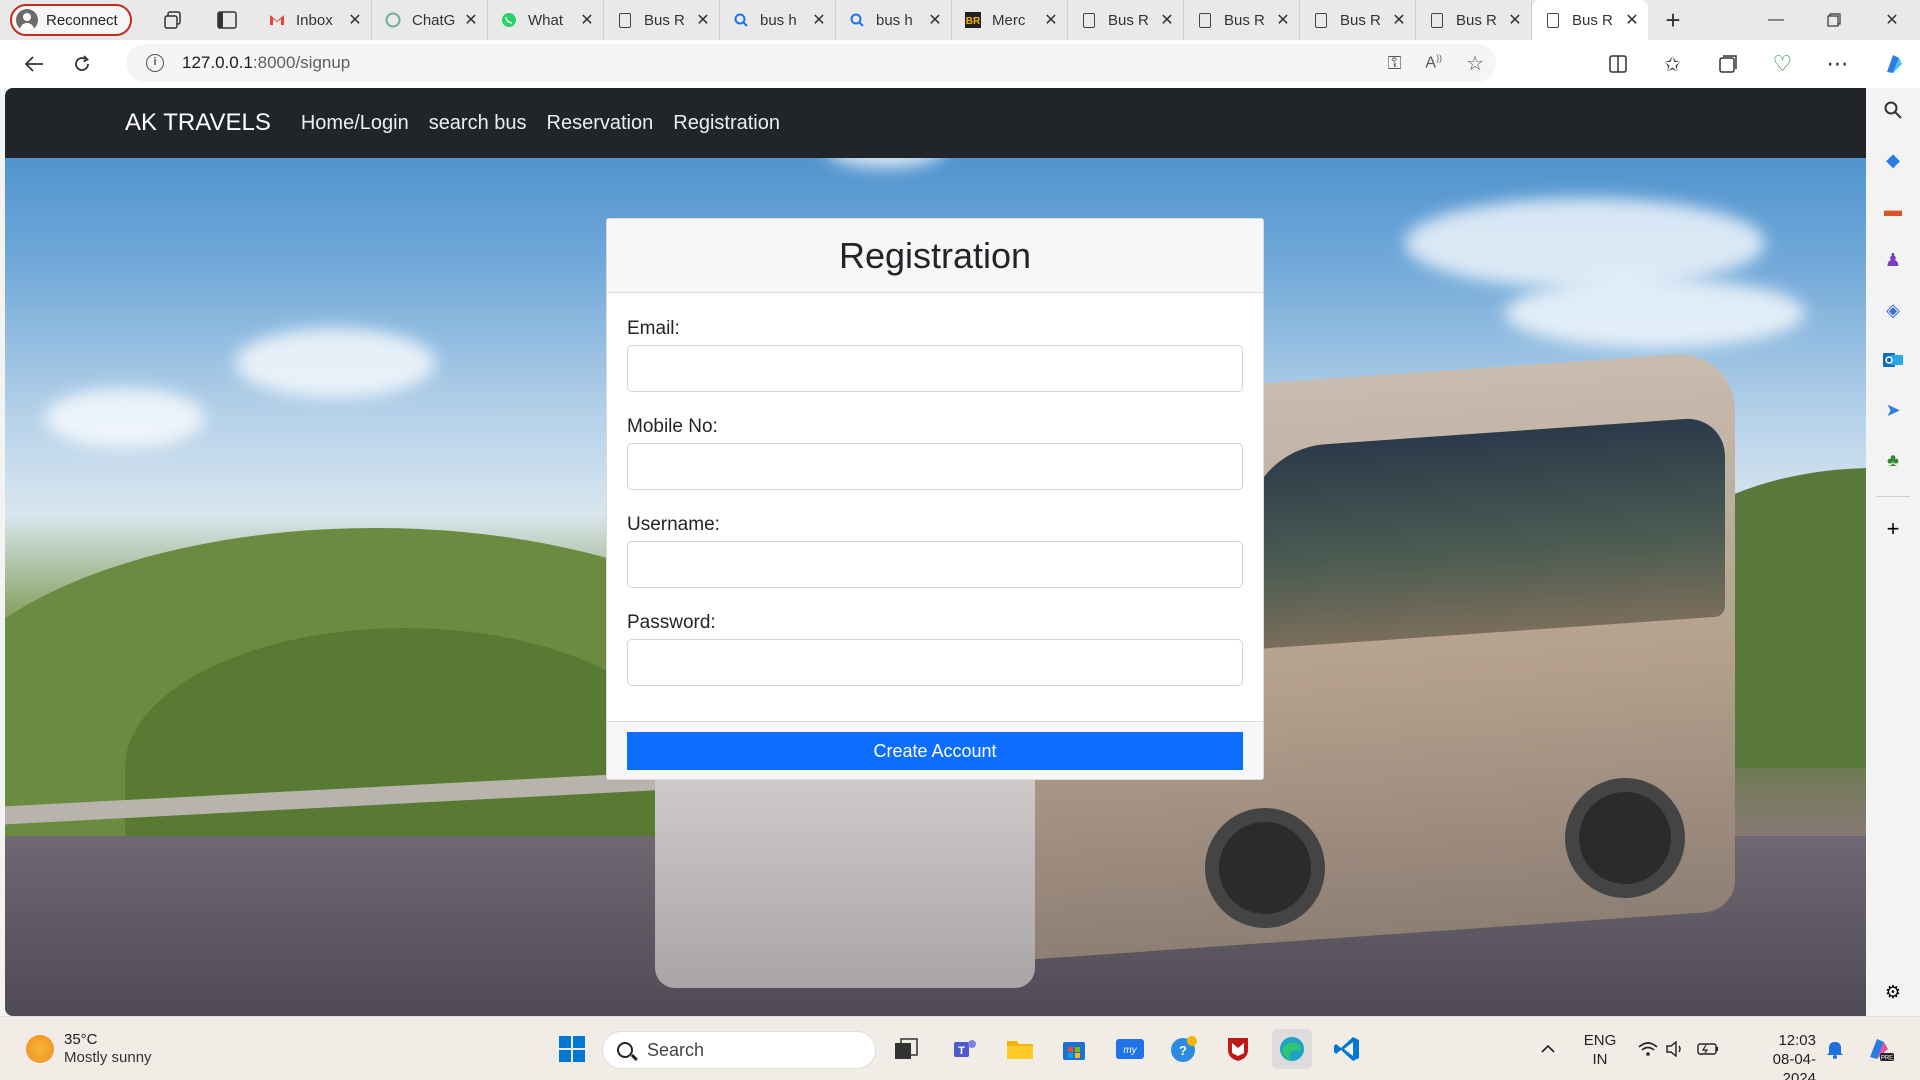 This screenshot has height=1080, width=1920. Describe the element at coordinates (478, 123) in the screenshot. I see `nav-link-search-bus: search bus` at that location.